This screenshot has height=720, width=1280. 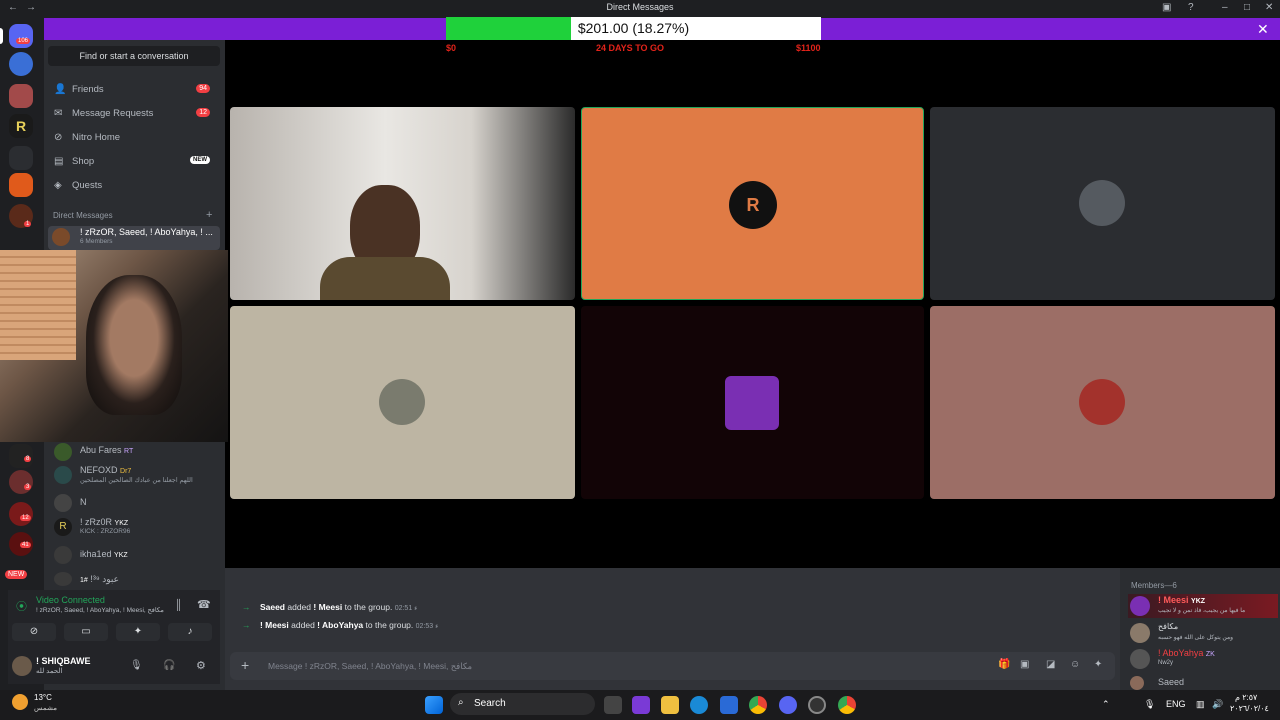 I want to click on clock-date: ٢٠٢٦/٠٢/٠٤, so click(x=1249, y=708).